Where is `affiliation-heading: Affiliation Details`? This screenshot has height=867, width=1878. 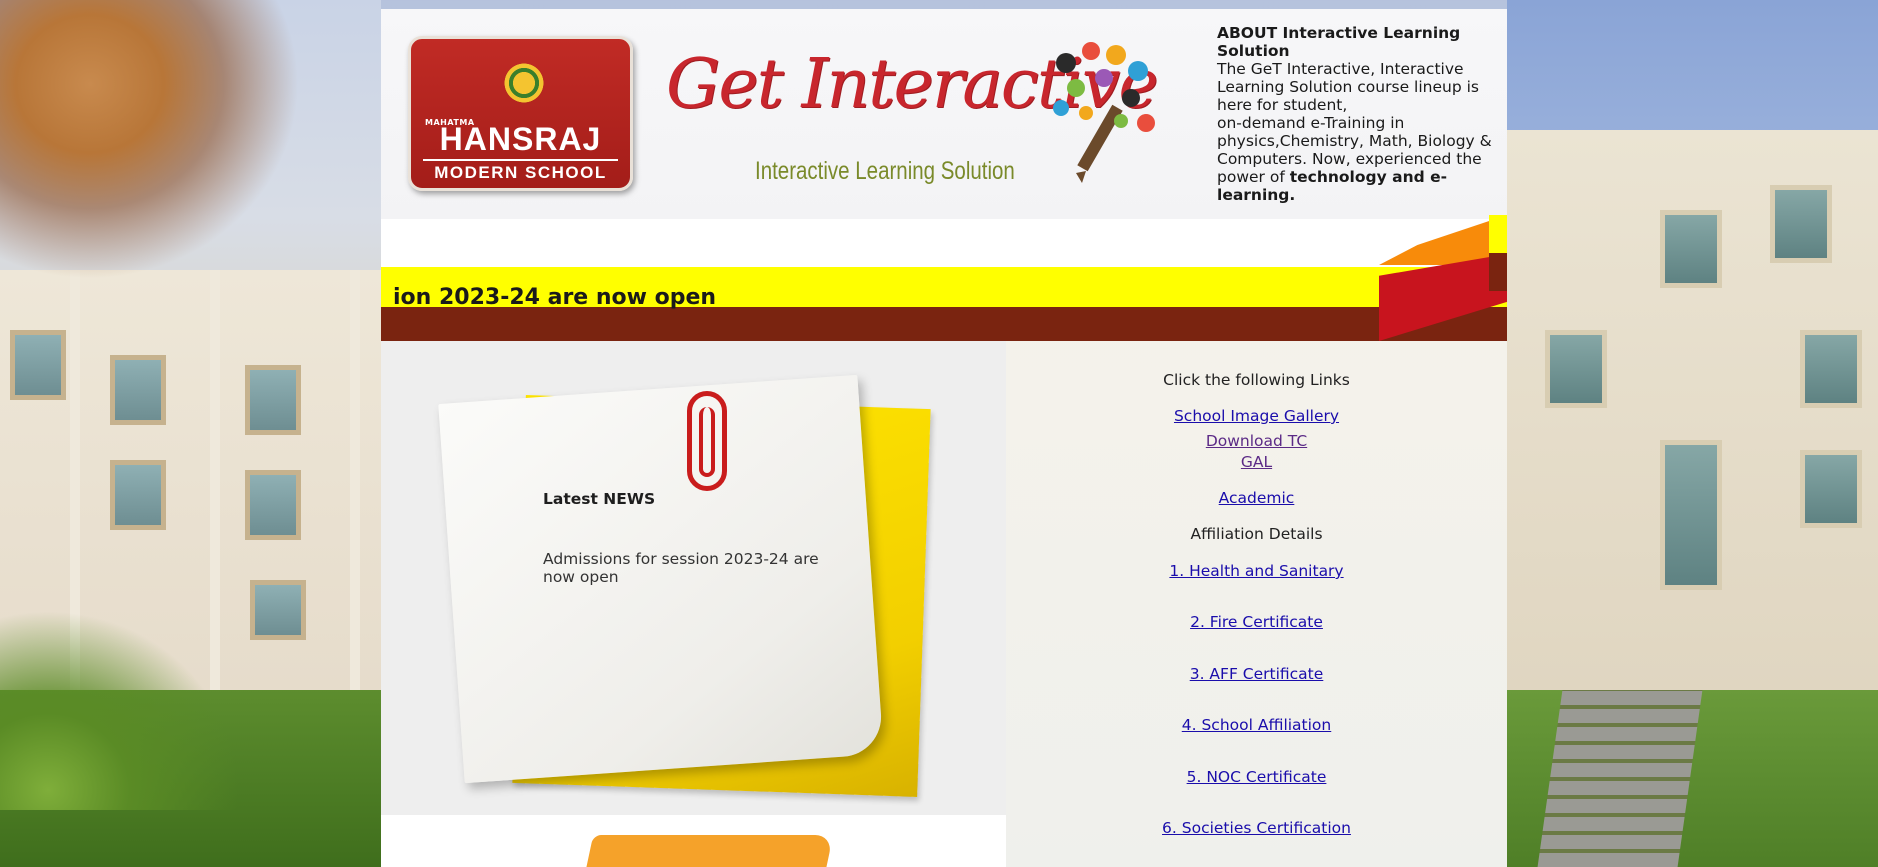 affiliation-heading: Affiliation Details is located at coordinates (1256, 534).